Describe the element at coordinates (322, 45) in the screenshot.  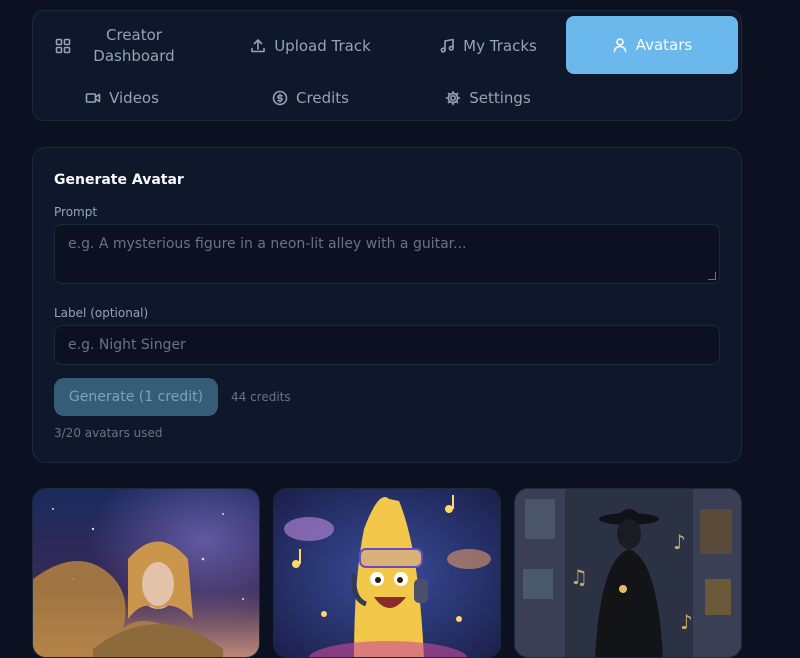
I see `tab-label: Upload Track` at that location.